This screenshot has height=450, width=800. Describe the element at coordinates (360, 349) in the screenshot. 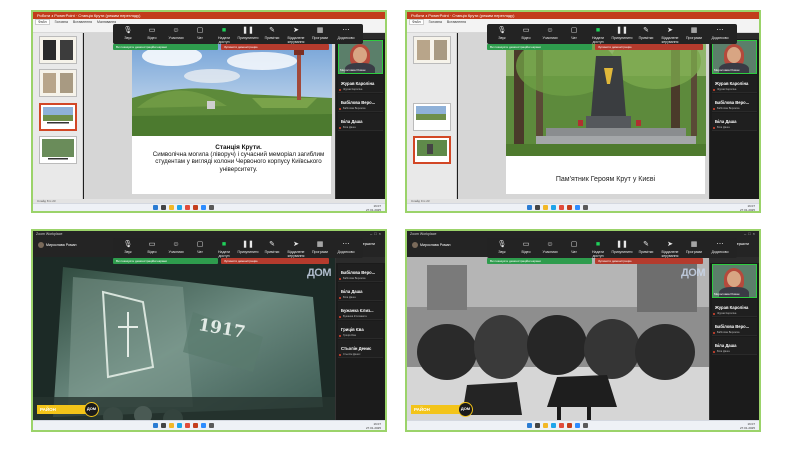

I see `participant-tile: Стьопін Денис Стьопін Денис` at that location.